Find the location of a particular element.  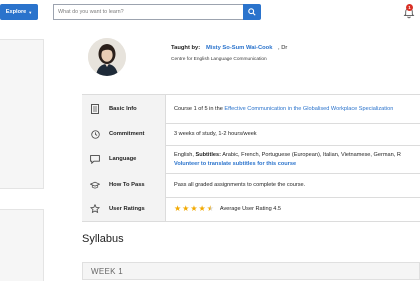

notification-badge: 1 is located at coordinates (409, 7).